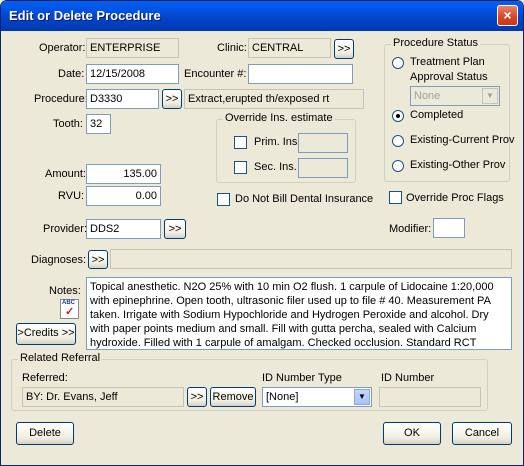 The image size is (524, 466). I want to click on id-type-value: [None], so click(282, 397).